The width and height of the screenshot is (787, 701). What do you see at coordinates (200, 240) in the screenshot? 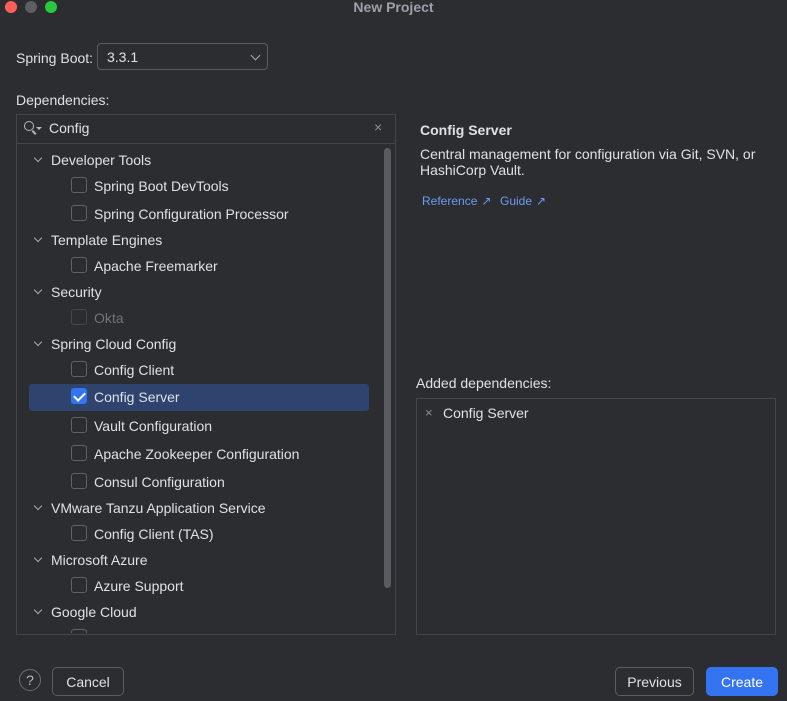
I see `tree-group-template-engines: Template Engines` at bounding box center [200, 240].